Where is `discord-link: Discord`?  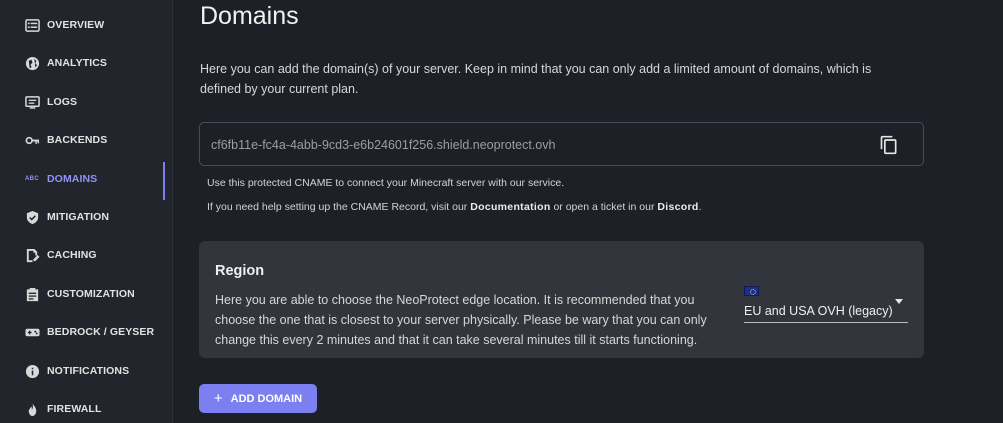
discord-link: Discord is located at coordinates (677, 207).